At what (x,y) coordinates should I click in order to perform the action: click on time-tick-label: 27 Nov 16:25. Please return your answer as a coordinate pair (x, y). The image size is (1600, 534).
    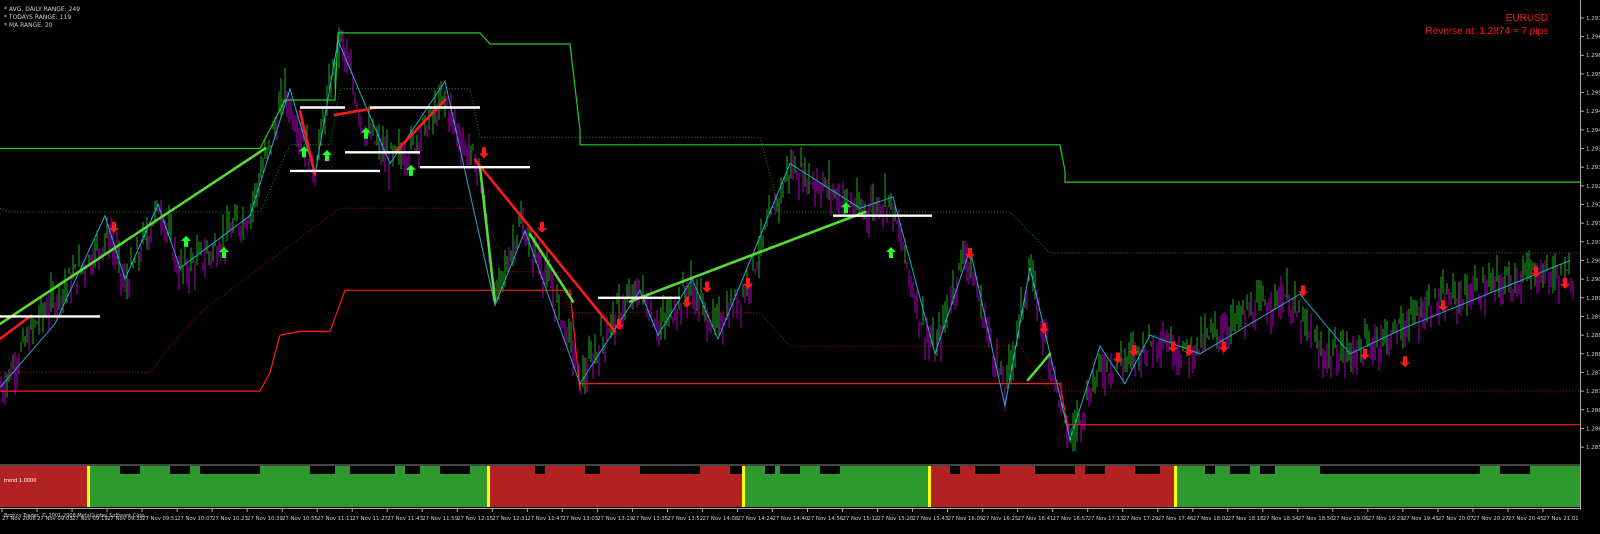
    Looking at the image, I should click on (1001, 519).